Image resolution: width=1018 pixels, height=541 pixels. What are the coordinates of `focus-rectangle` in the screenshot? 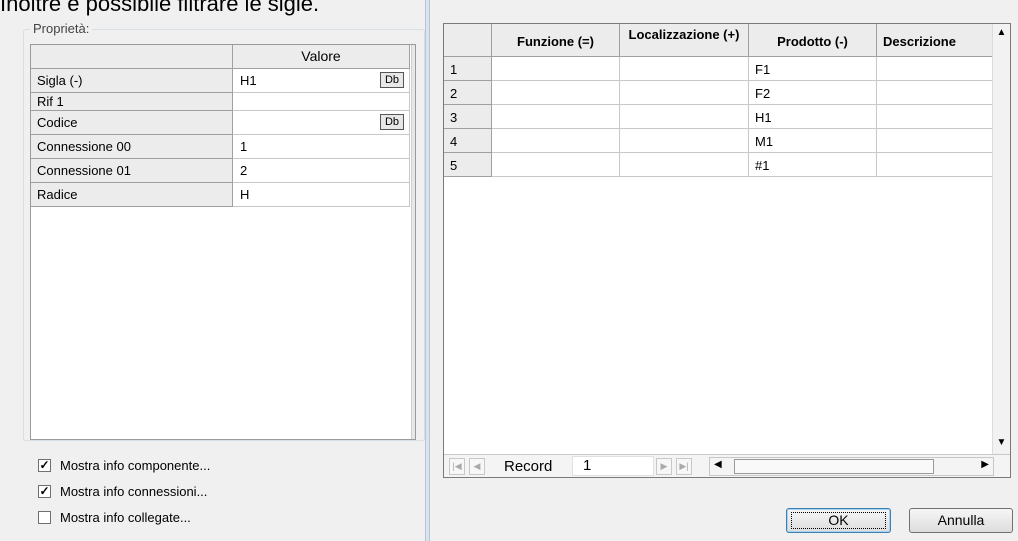 It's located at (838, 520).